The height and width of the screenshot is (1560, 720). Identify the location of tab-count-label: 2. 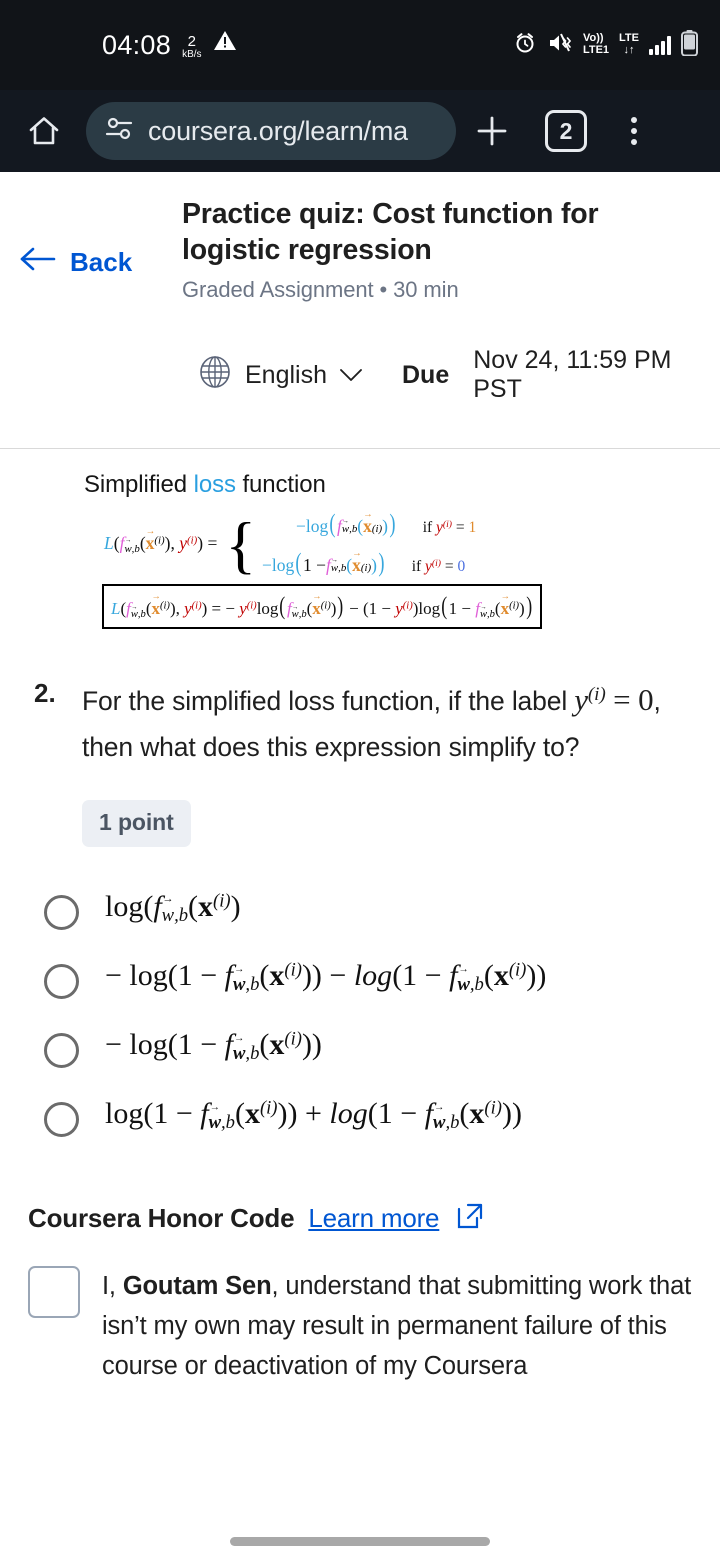
(566, 131).